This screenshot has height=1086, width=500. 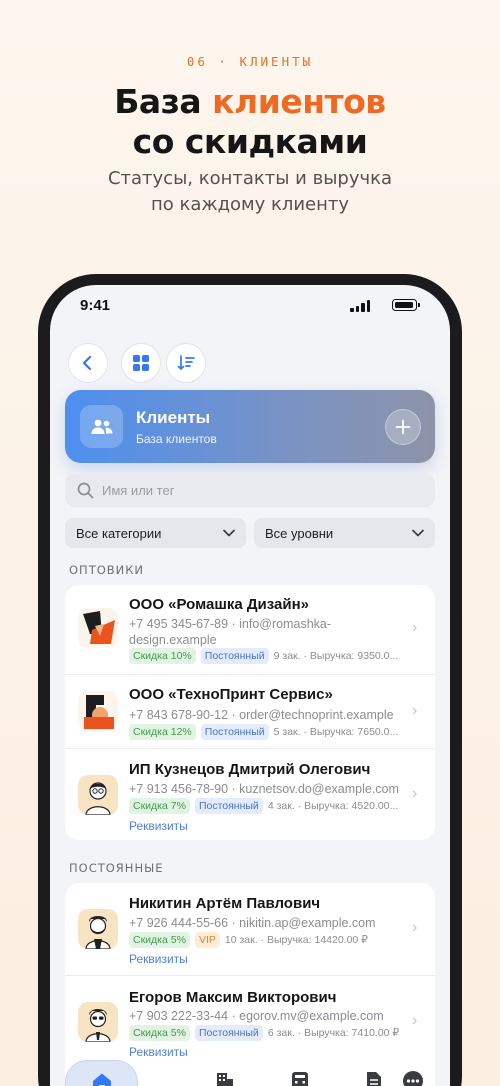 What do you see at coordinates (250, 204) in the screenshot?
I see `promo-subtitle-line2: по каждому клиенту` at bounding box center [250, 204].